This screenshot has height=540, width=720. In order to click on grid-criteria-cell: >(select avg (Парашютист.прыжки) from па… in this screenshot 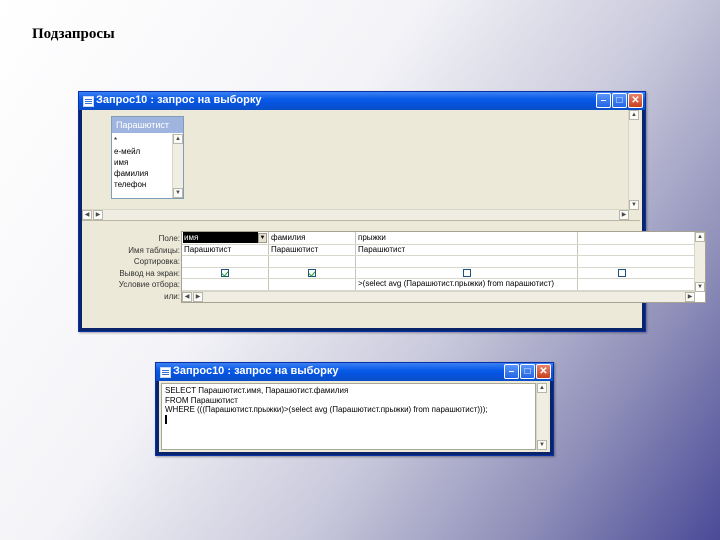, I will do `click(456, 283)`.